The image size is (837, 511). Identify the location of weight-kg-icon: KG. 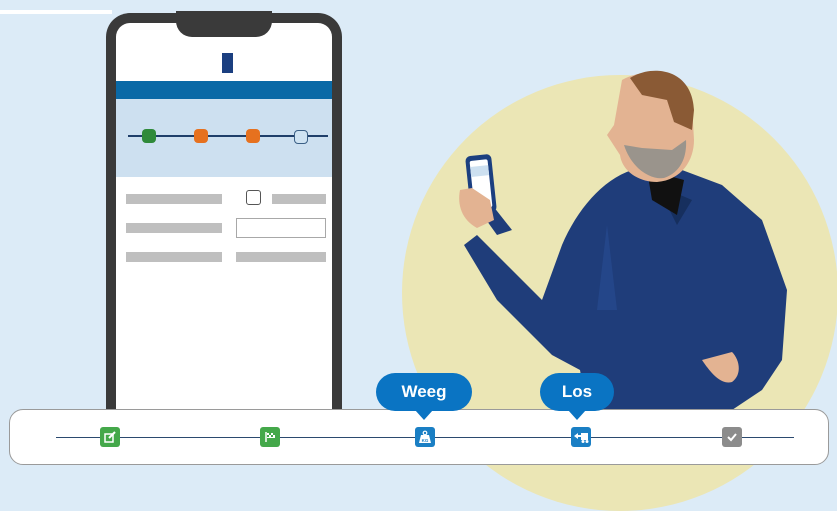
(425, 436).